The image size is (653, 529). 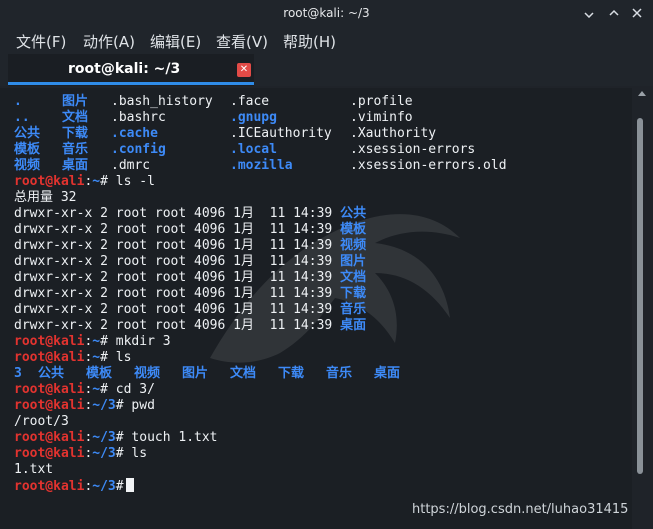 I want to click on dir-entry: 桌面, so click(x=353, y=325).